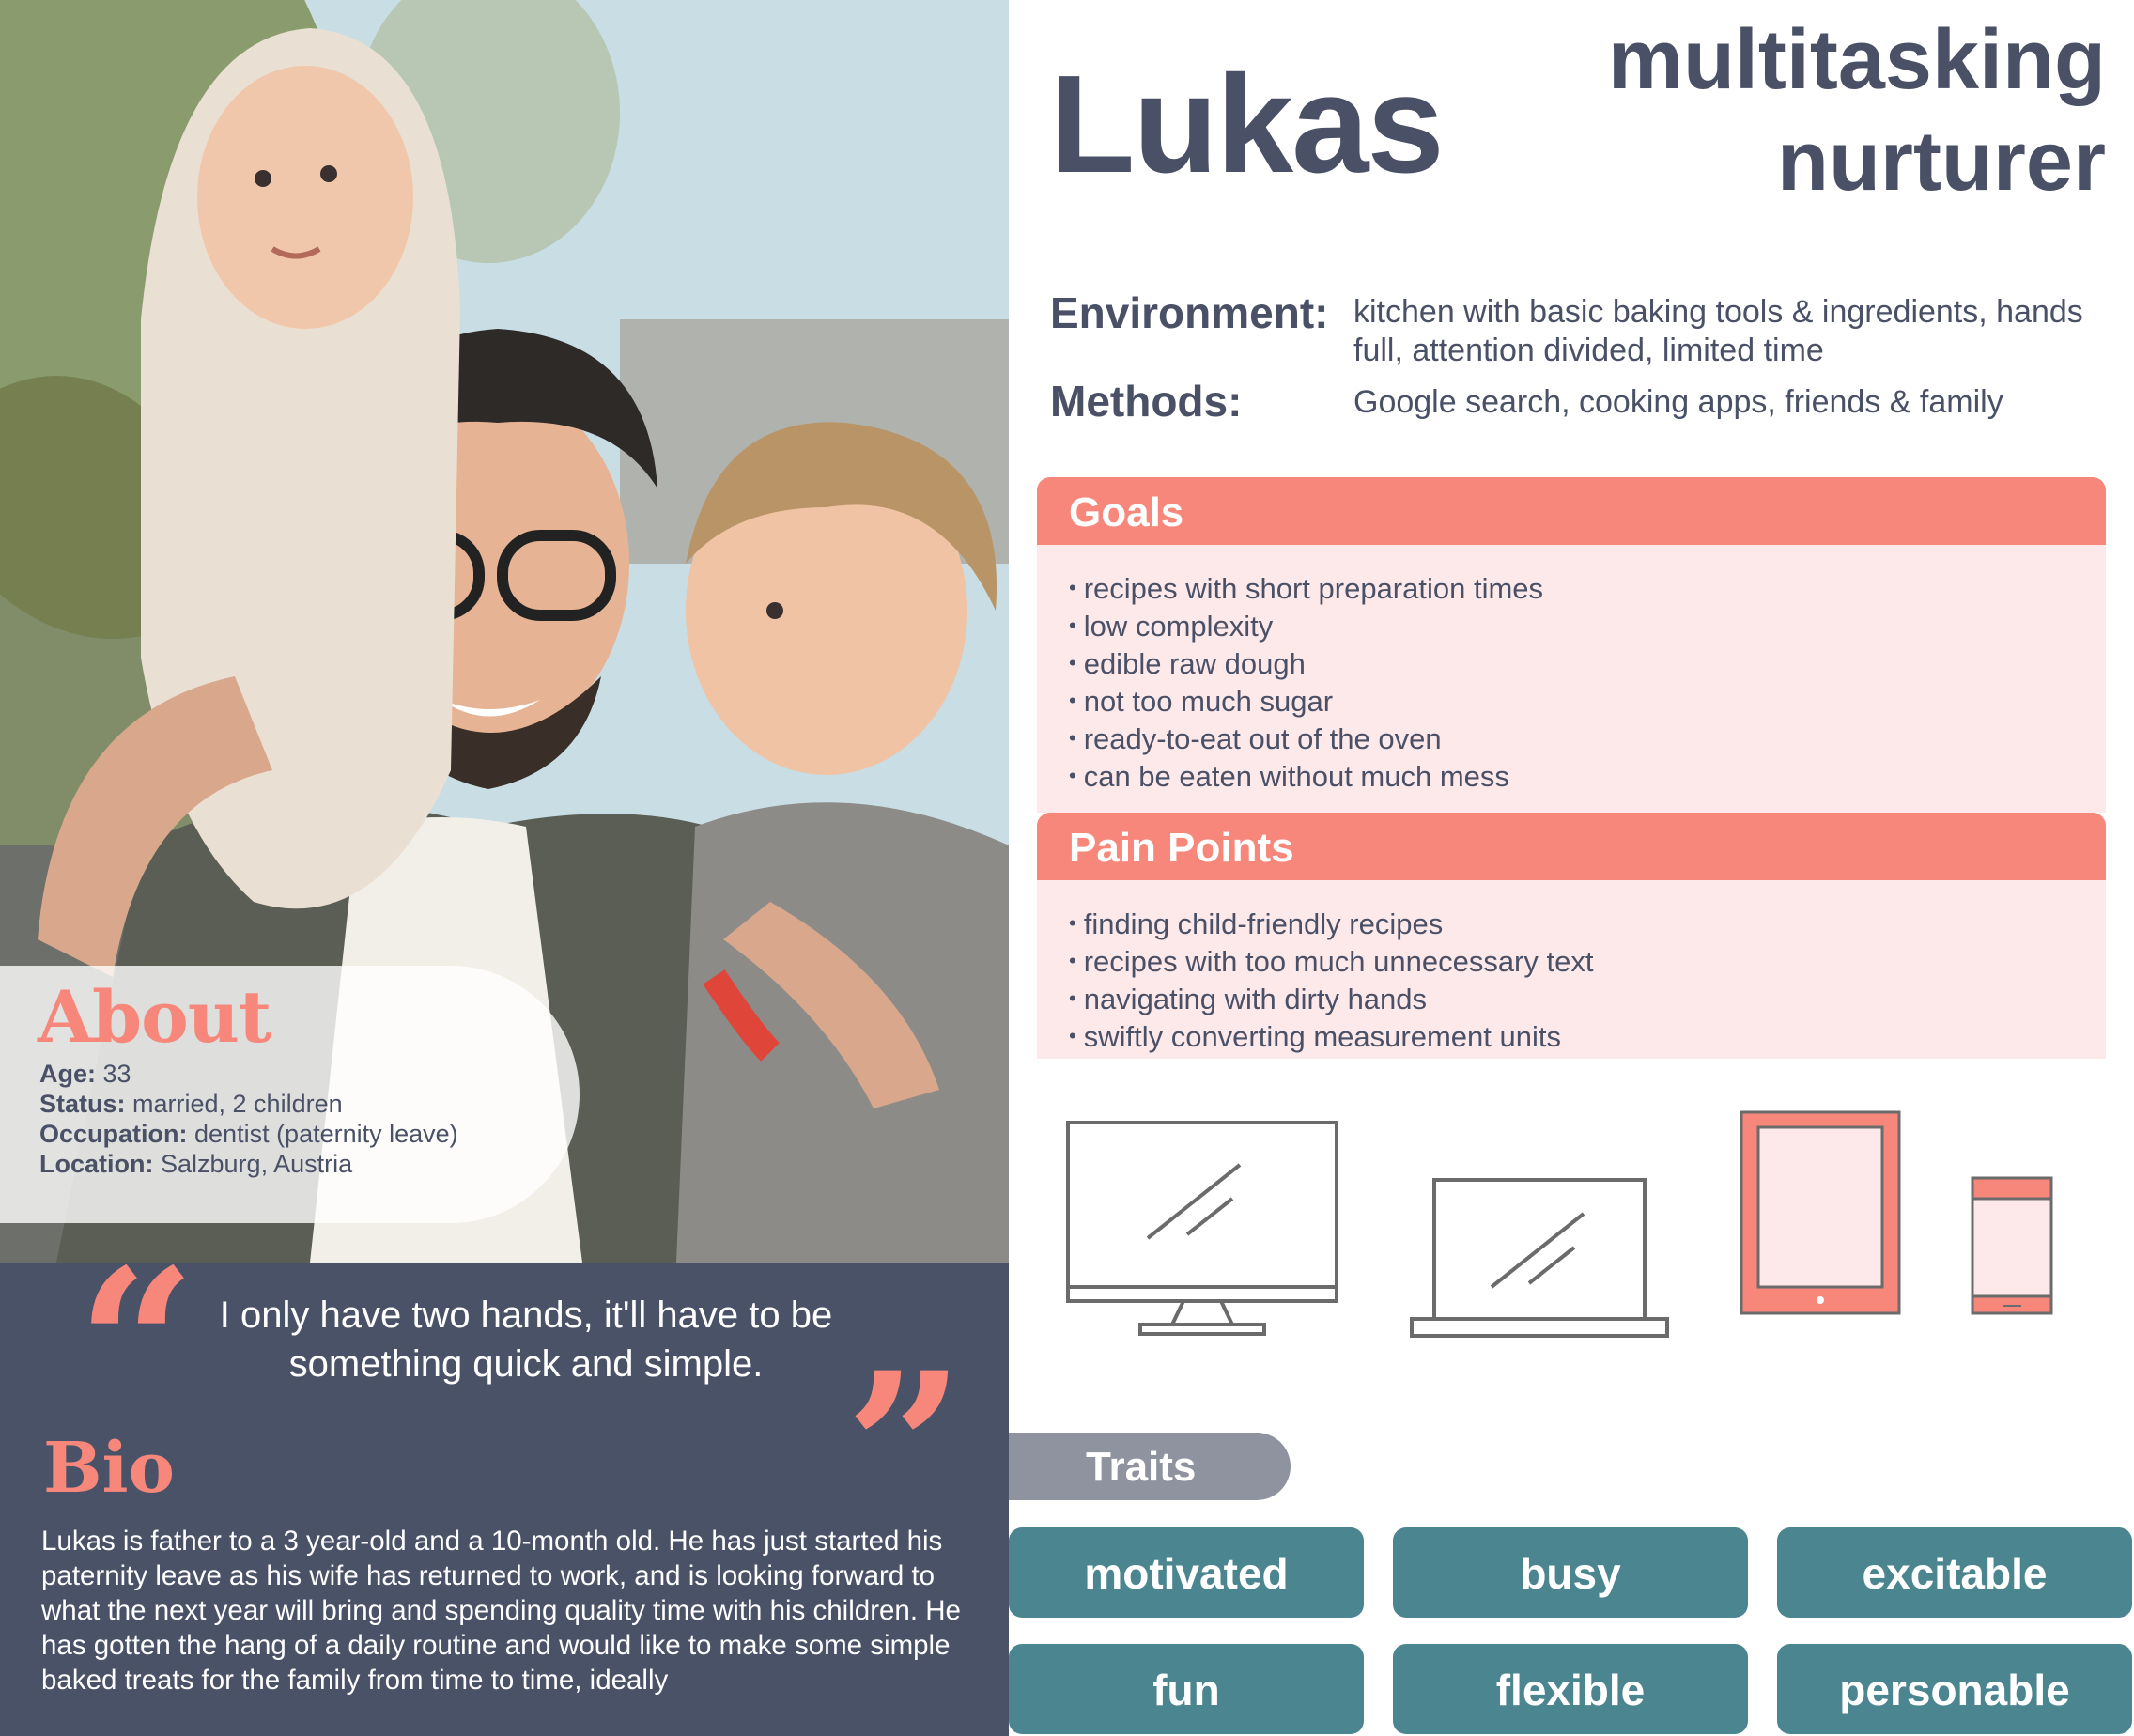 The height and width of the screenshot is (1736, 2134). Describe the element at coordinates (1955, 1572) in the screenshot. I see `trait-badge-excitable: excitable` at that location.